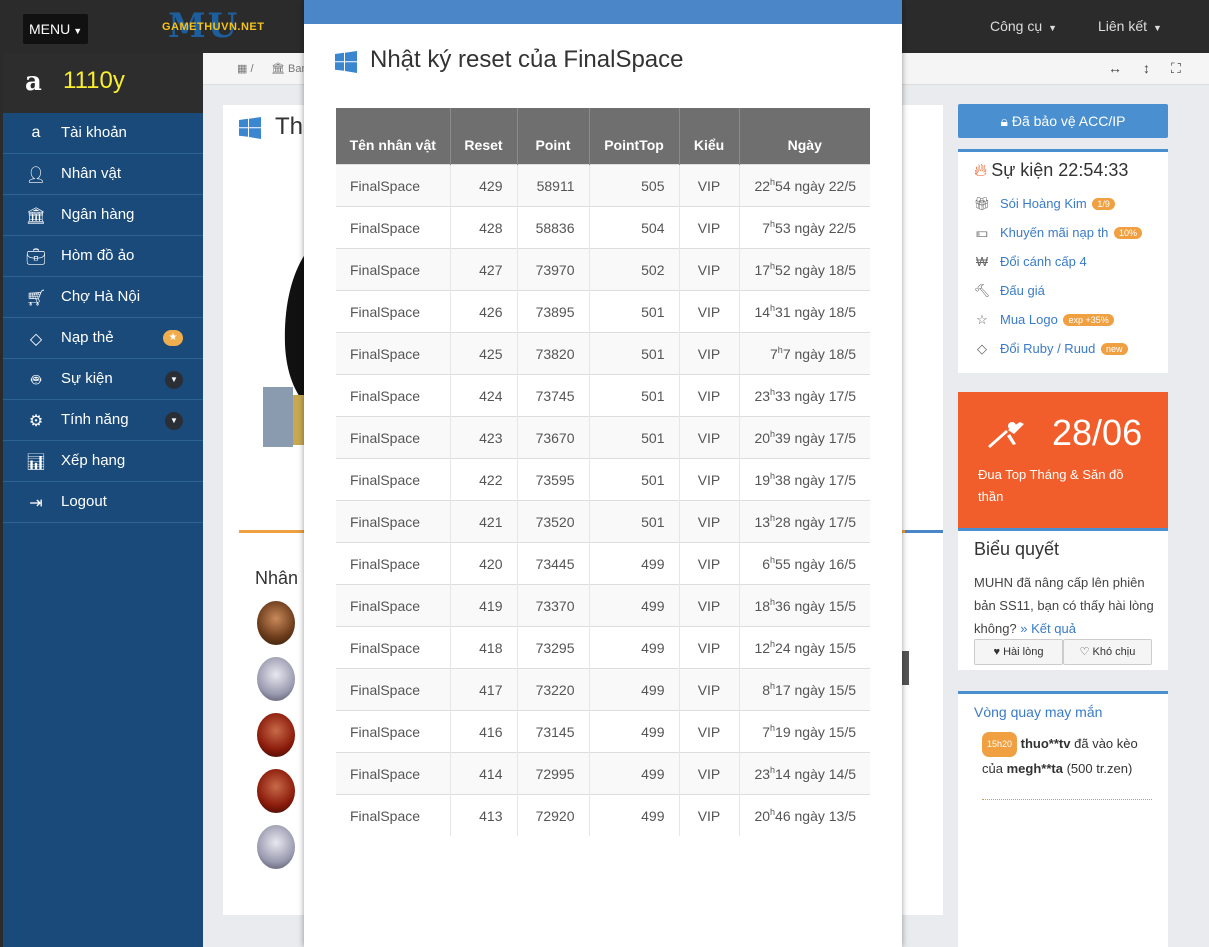 The width and height of the screenshot is (1209, 947). What do you see at coordinates (50, 29) in the screenshot?
I see `menu-label: MENU` at bounding box center [50, 29].